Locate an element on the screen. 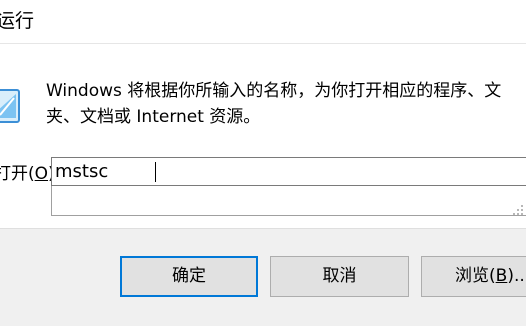  description-line-1: Windows 将根据你所输入的名称，为你打开相应的程序、文 is located at coordinates (274, 91).